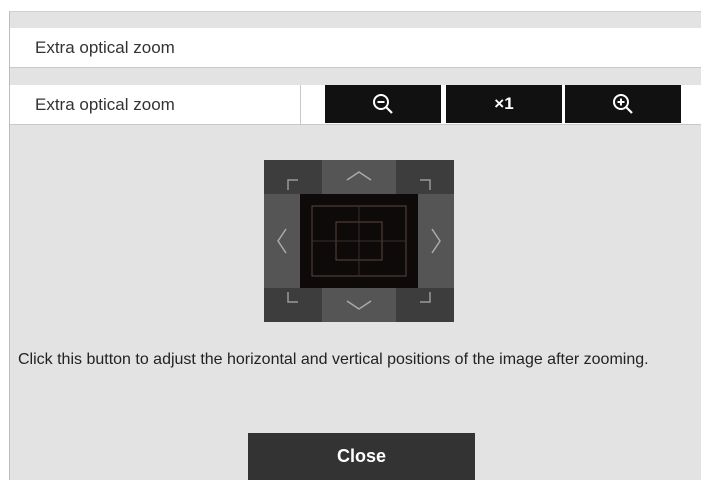  I want to click on zoom-out-icon, so click(383, 104).